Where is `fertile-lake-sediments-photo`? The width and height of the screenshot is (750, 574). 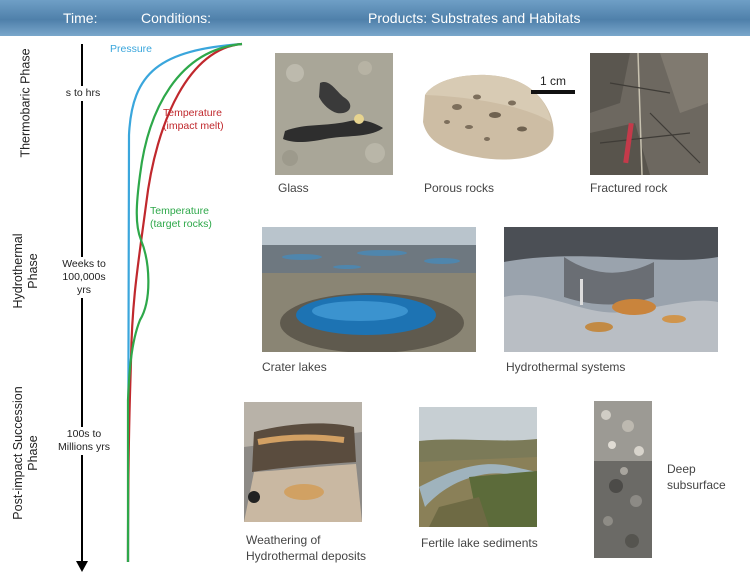
fertile-lake-sediments-photo is located at coordinates (478, 467).